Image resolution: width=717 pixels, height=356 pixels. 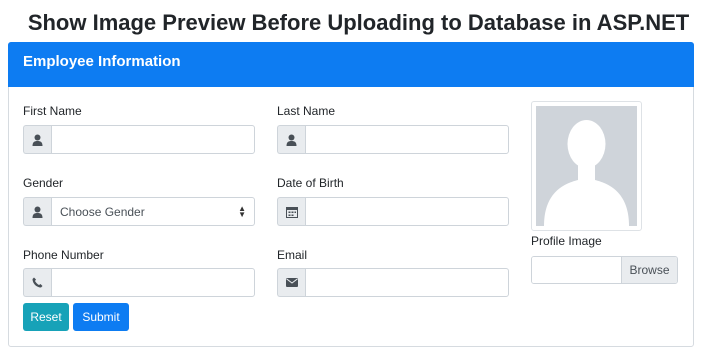 What do you see at coordinates (37, 282) in the screenshot?
I see `phone-icon` at bounding box center [37, 282].